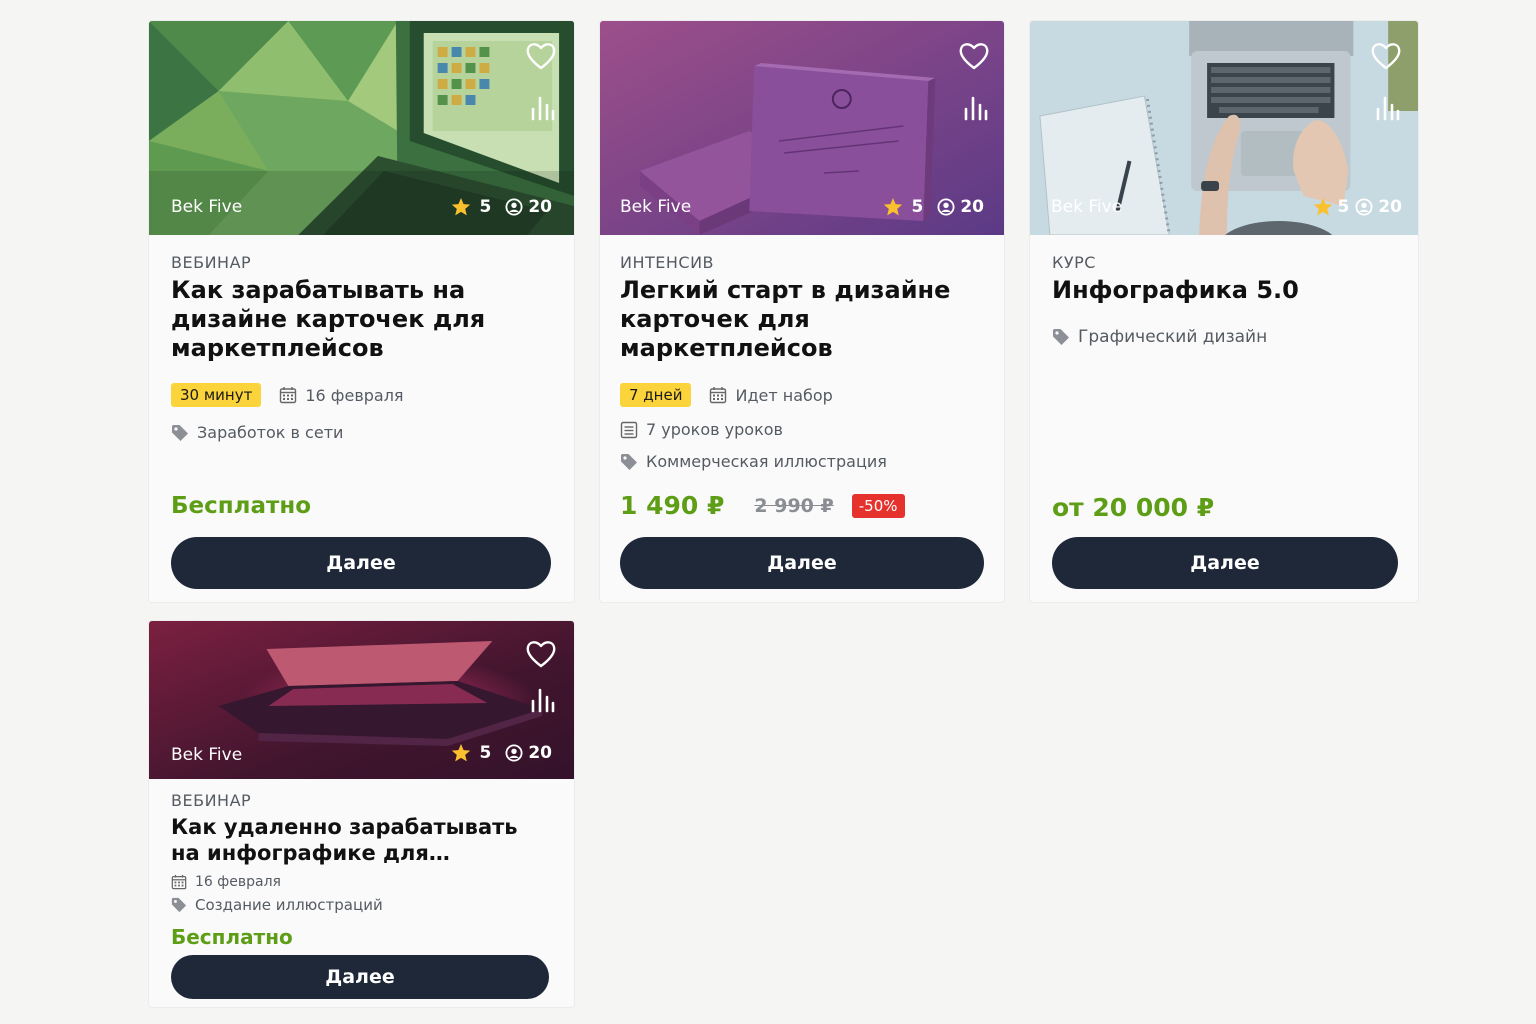  I want to click on list-icon, so click(629, 430).